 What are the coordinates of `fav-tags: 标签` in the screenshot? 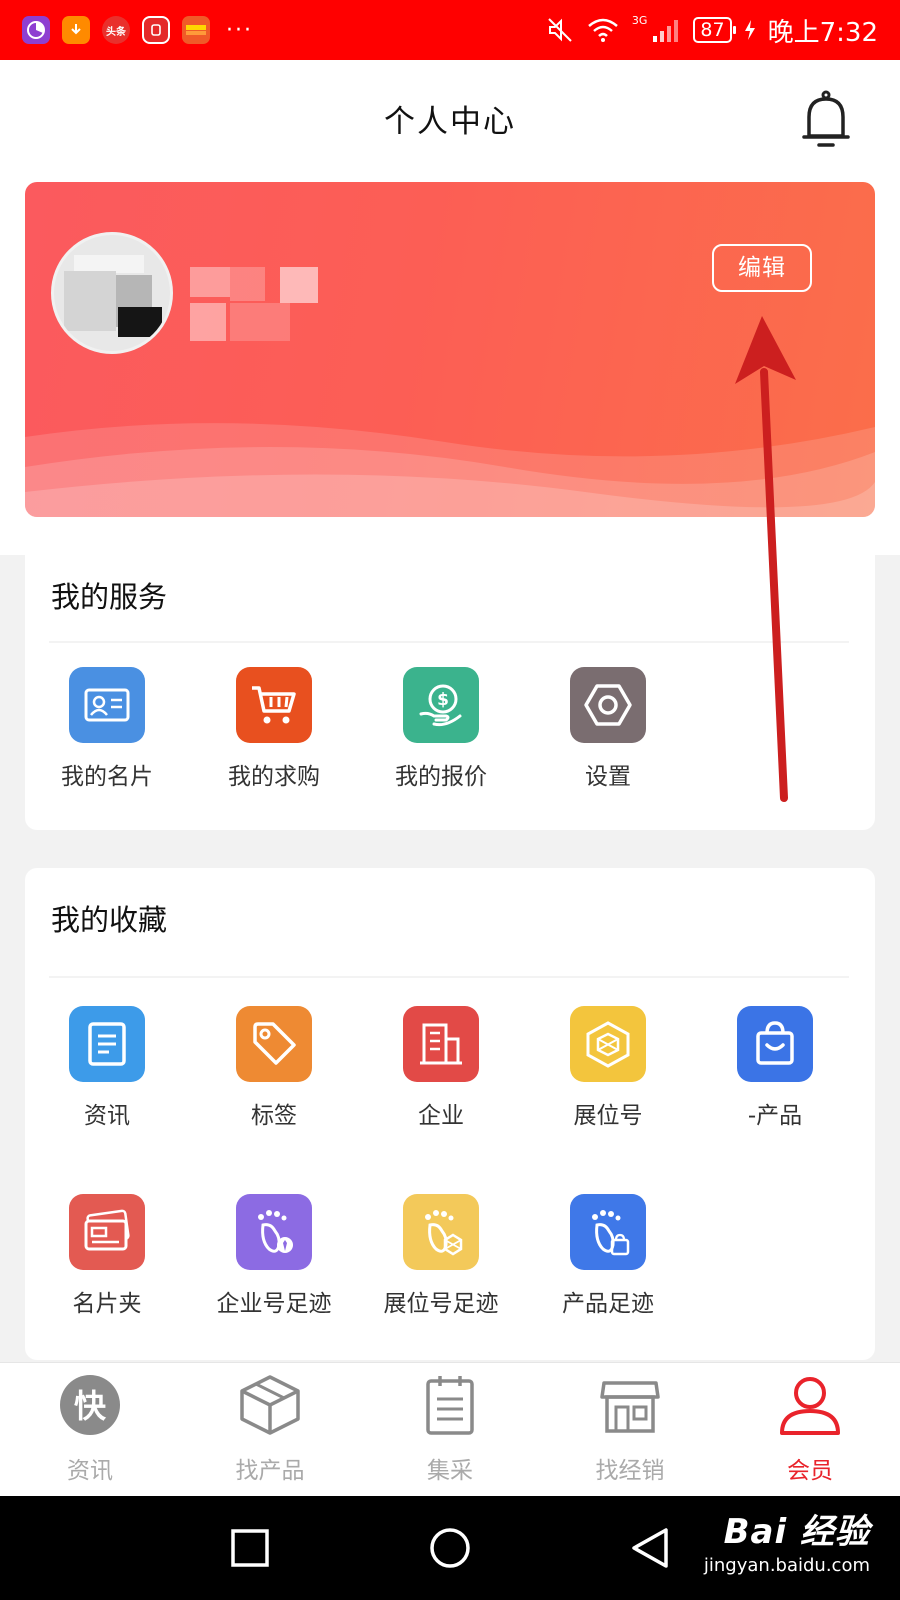 It's located at (274, 1068).